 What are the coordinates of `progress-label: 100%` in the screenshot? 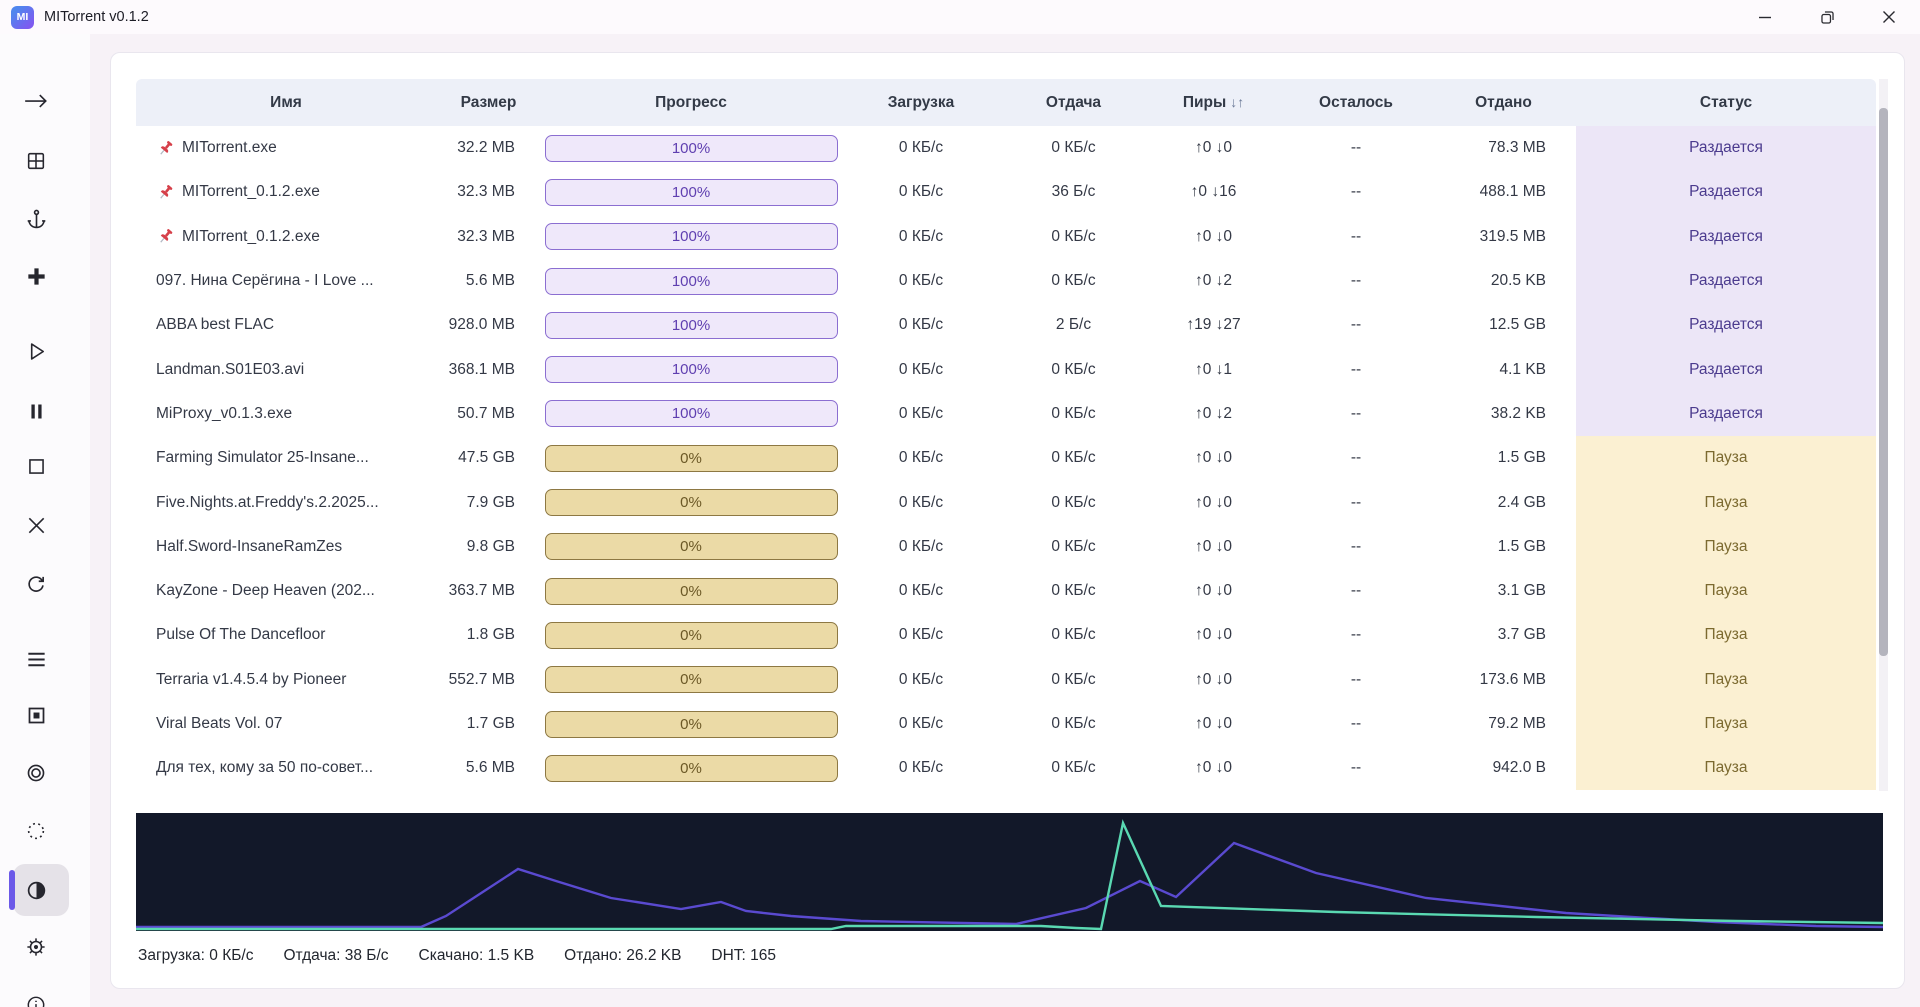 It's located at (691, 148).